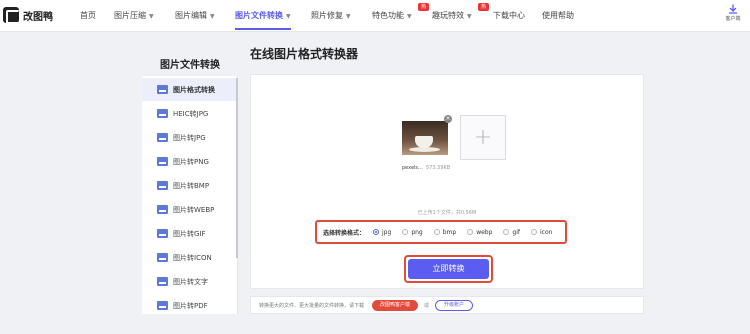 Image resolution: width=750 pixels, height=334 pixels. What do you see at coordinates (130, 15) in the screenshot?
I see `nav-compress-label: 图片压缩` at bounding box center [130, 15].